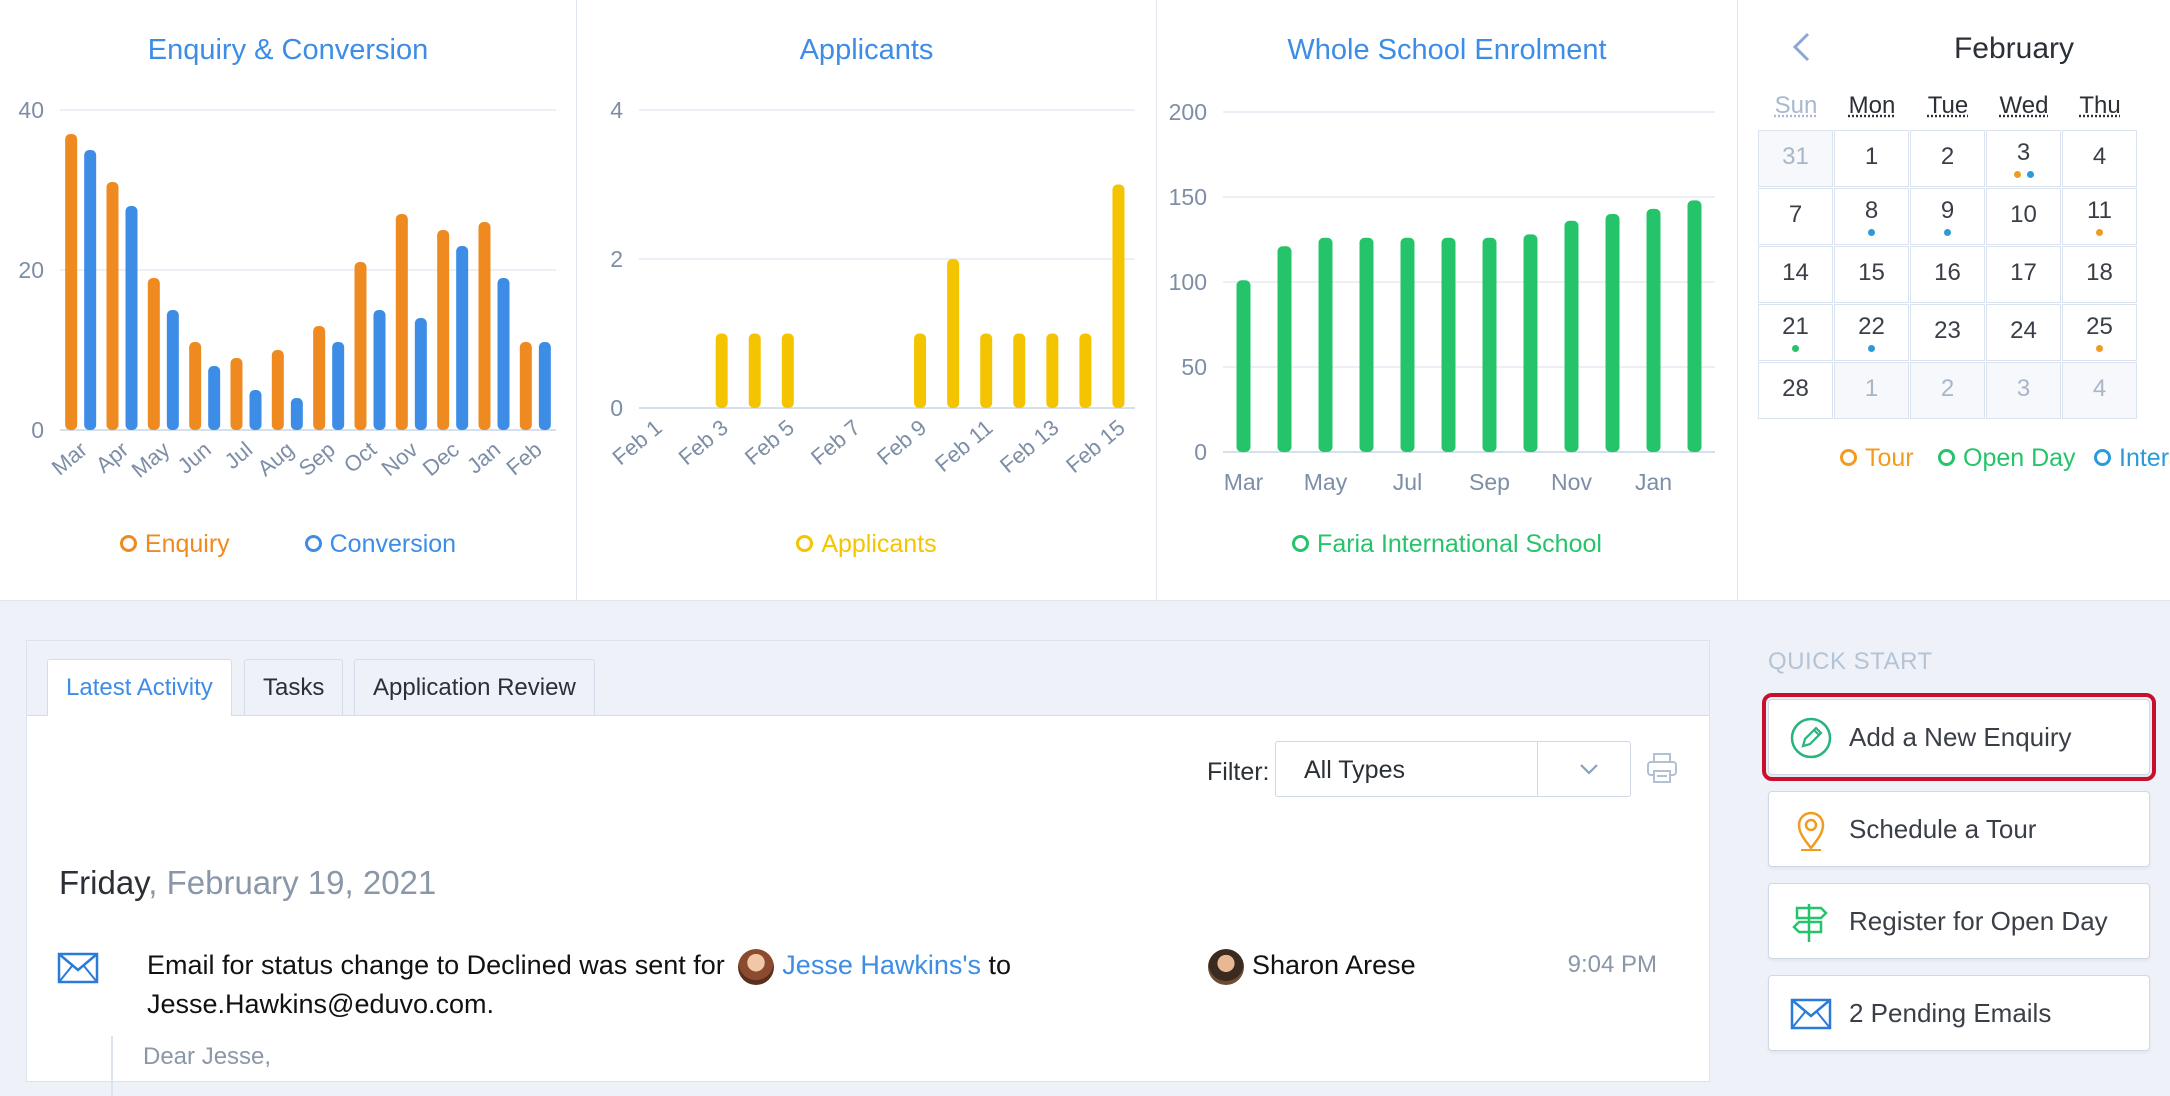  I want to click on calendar-day: 18, so click(2099, 274).